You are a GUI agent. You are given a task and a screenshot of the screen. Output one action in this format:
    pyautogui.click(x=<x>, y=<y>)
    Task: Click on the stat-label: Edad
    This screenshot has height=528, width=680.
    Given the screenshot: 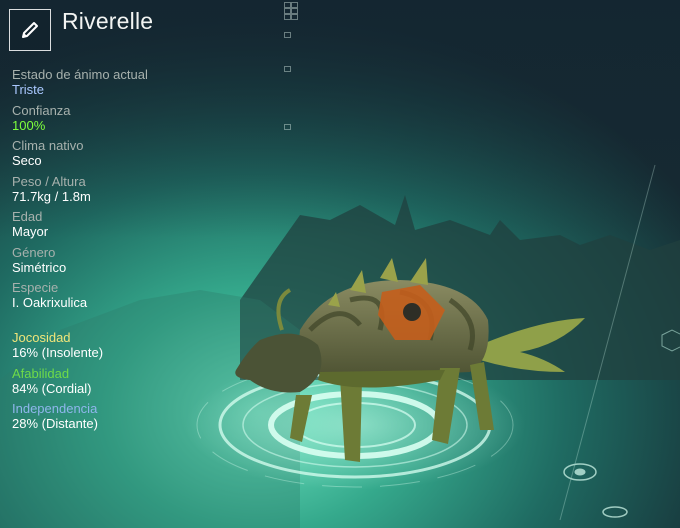 What is the action you would take?
    pyautogui.click(x=27, y=216)
    